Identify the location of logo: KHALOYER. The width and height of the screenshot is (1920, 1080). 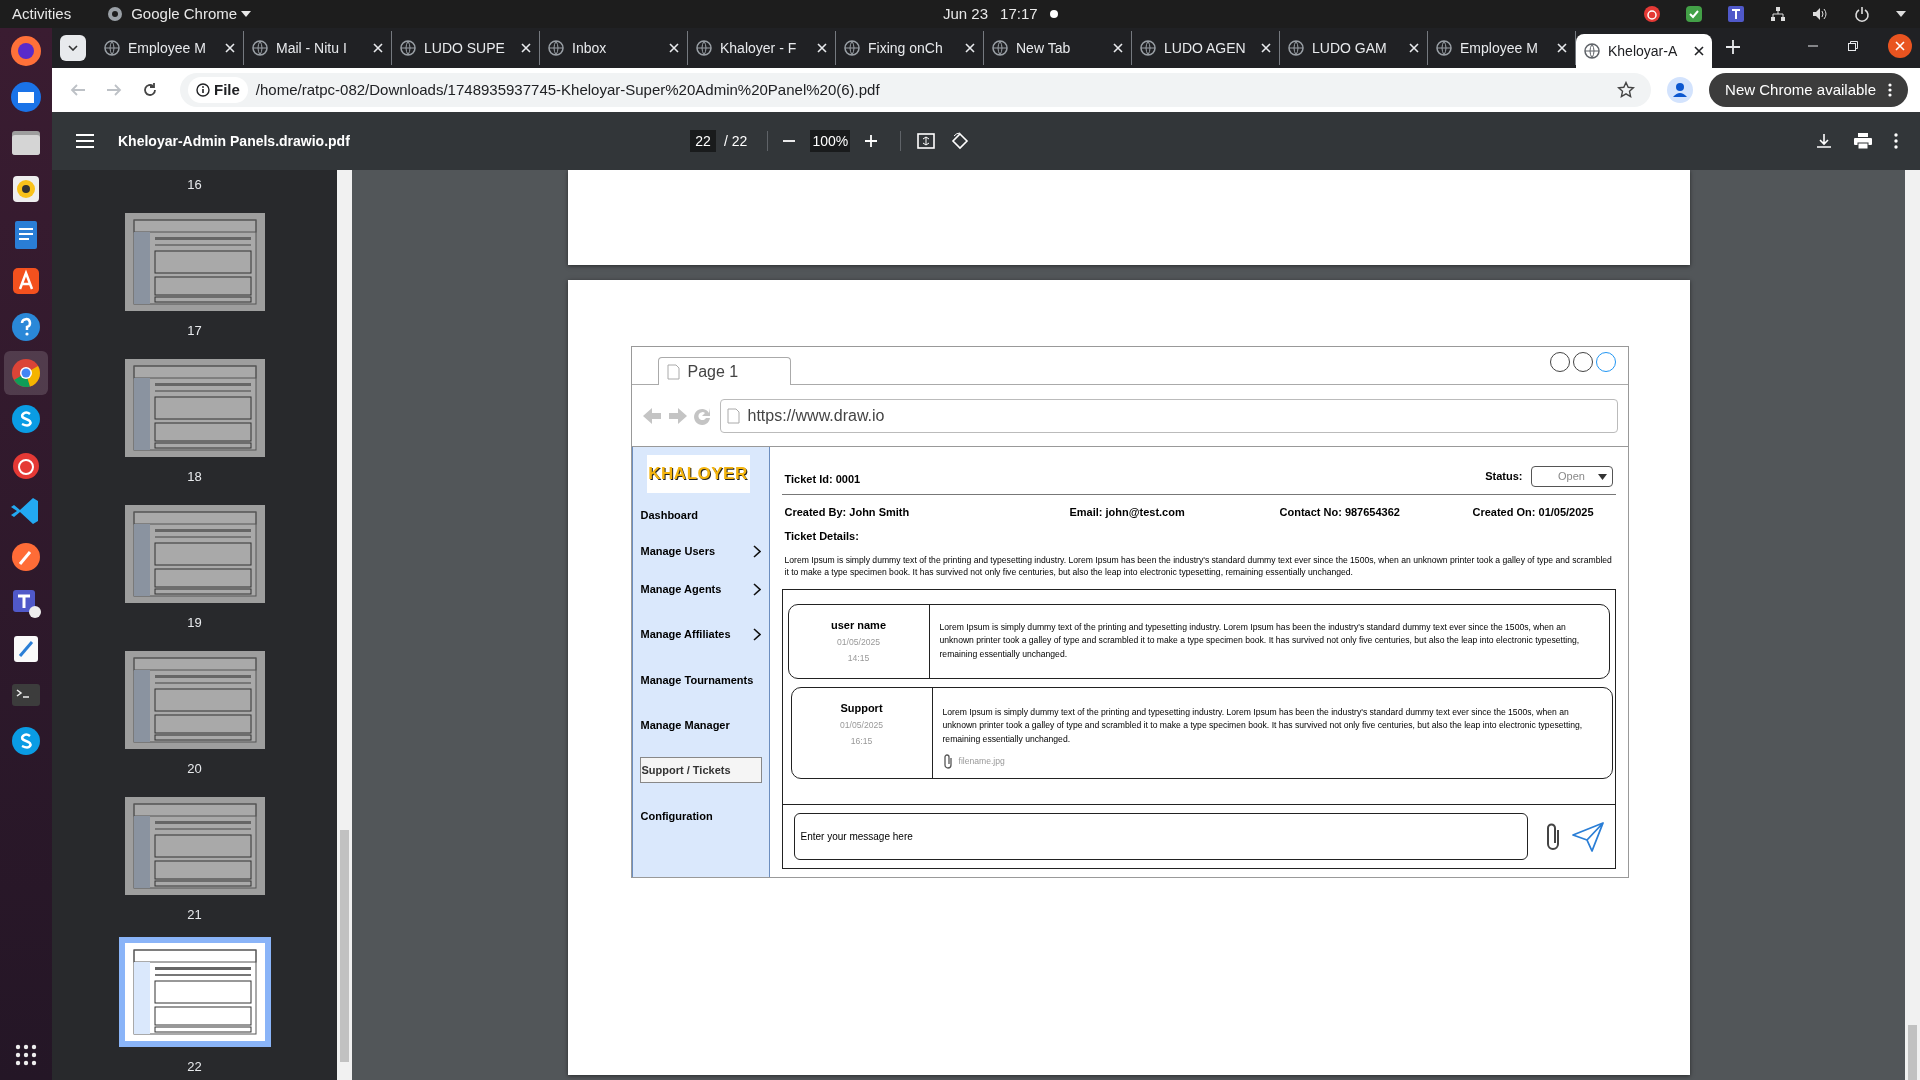
(698, 474).